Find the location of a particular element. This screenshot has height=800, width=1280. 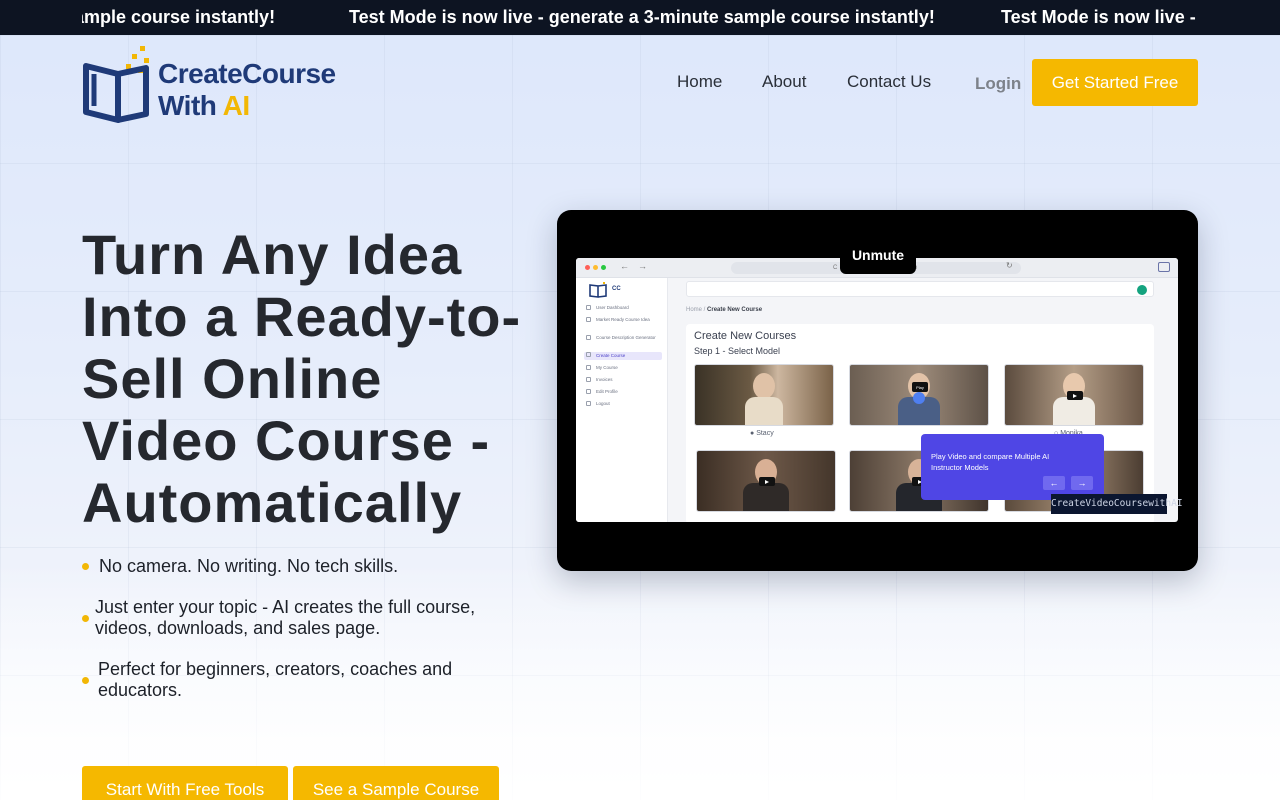

video-watermark: CreateVideoCoursewithAI is located at coordinates (1117, 504).